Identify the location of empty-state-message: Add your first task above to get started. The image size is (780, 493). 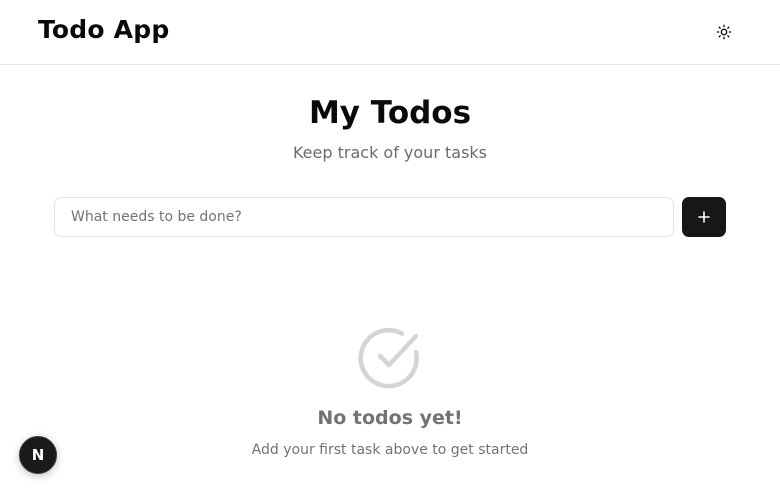
(390, 450).